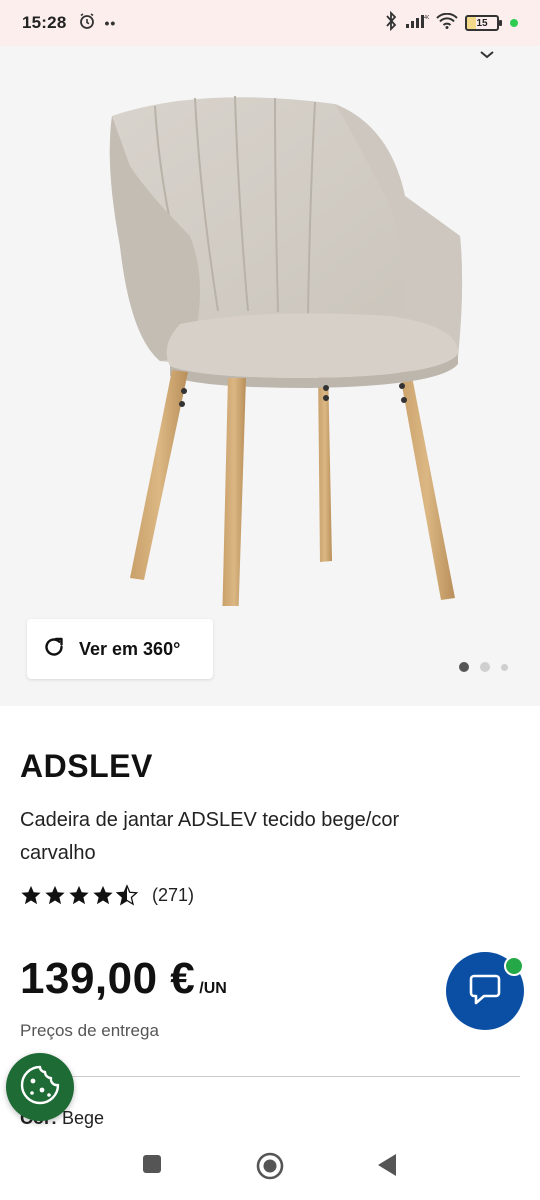  Describe the element at coordinates (110, 23) in the screenshot. I see `more-notifications: ••` at that location.